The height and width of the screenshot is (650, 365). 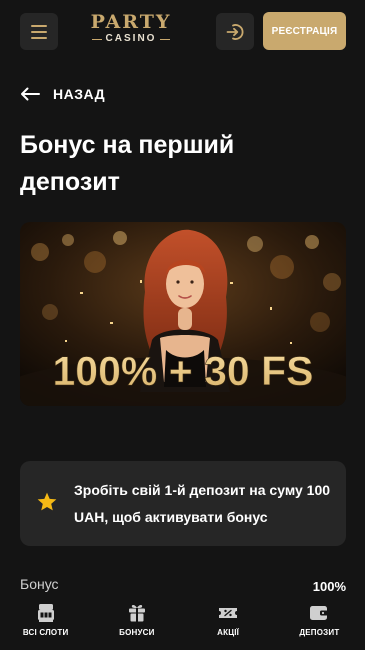 I want to click on wallet-icon, so click(x=319, y=613).